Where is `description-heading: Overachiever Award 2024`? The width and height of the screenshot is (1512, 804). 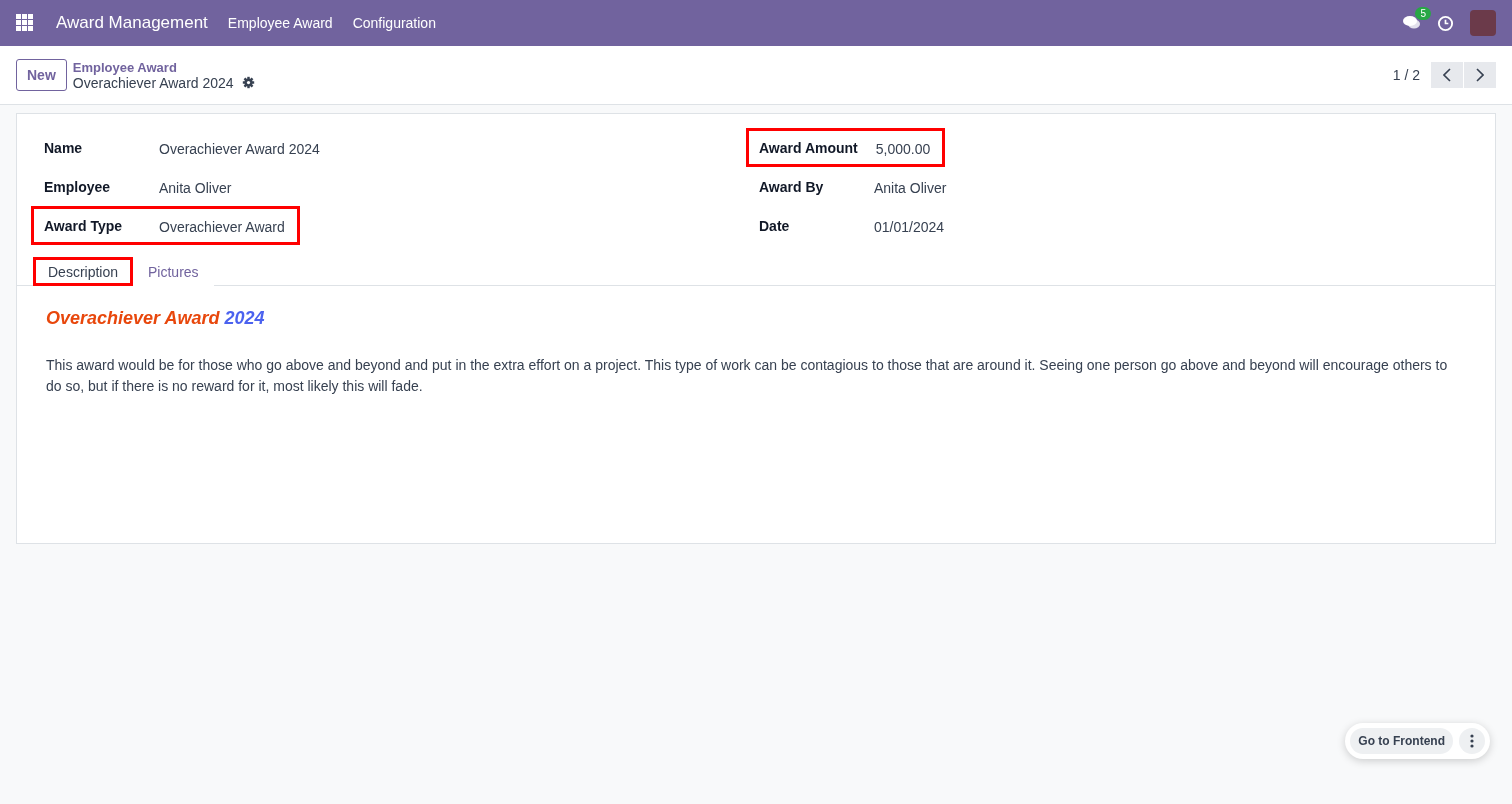
description-heading: Overachiever Award 2024 is located at coordinates (156, 318).